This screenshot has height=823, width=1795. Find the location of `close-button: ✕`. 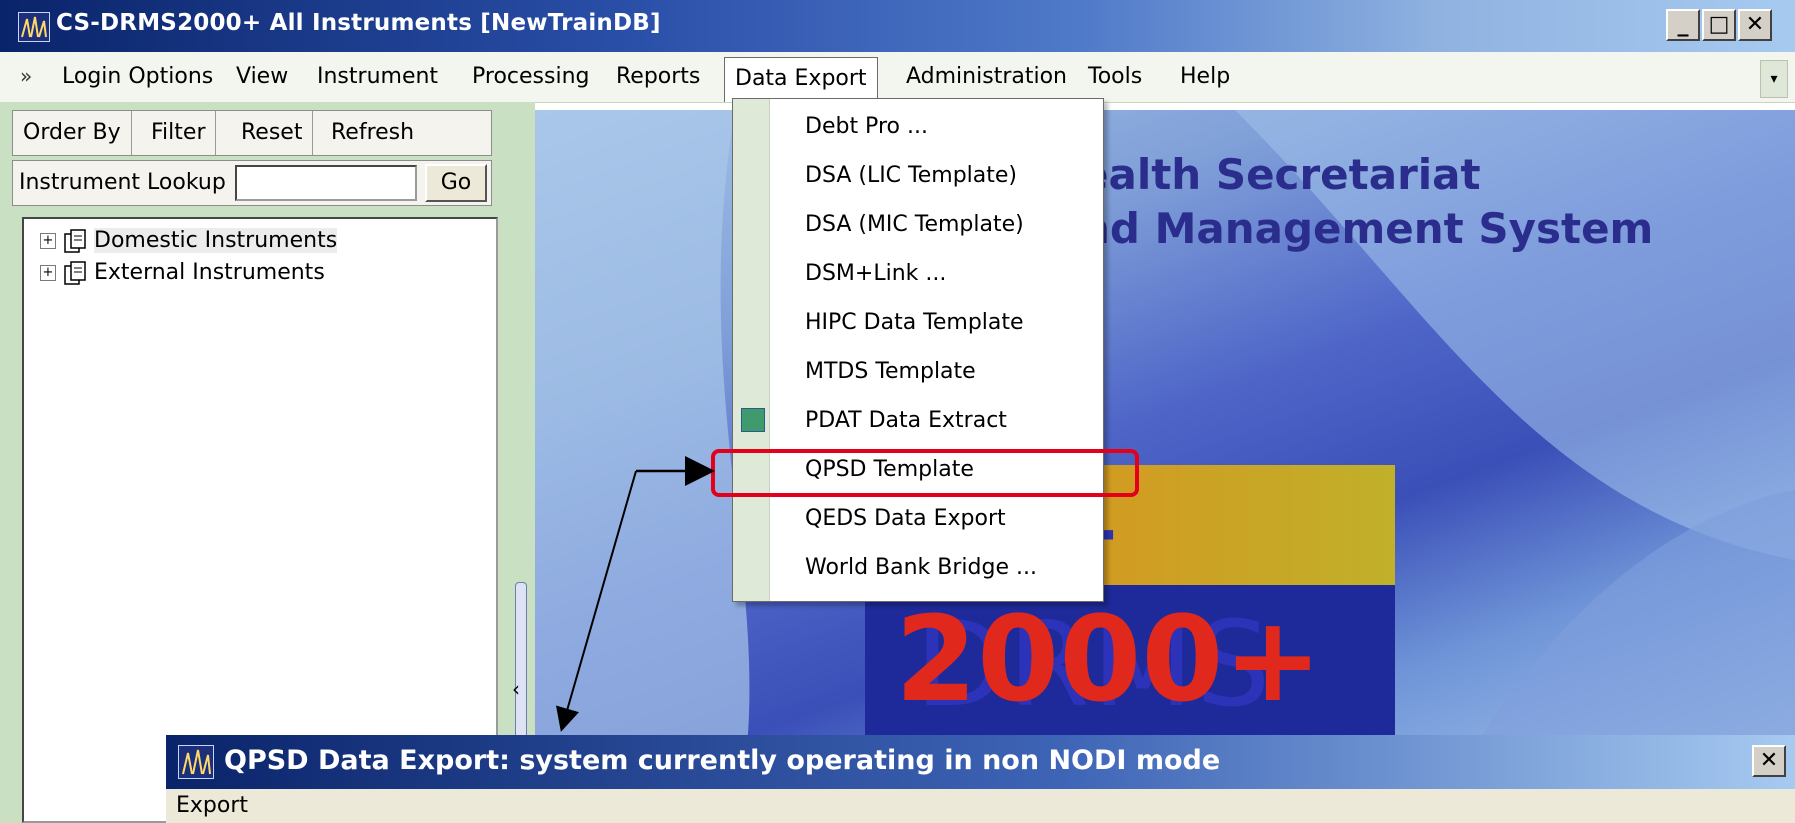

close-button: ✕ is located at coordinates (1755, 25).